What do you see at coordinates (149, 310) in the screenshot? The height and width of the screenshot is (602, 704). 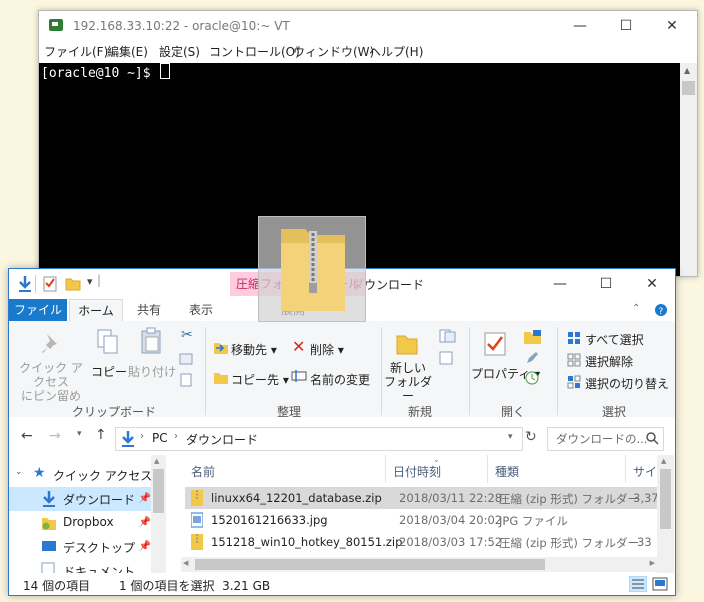 I see `tab-share: 共有` at bounding box center [149, 310].